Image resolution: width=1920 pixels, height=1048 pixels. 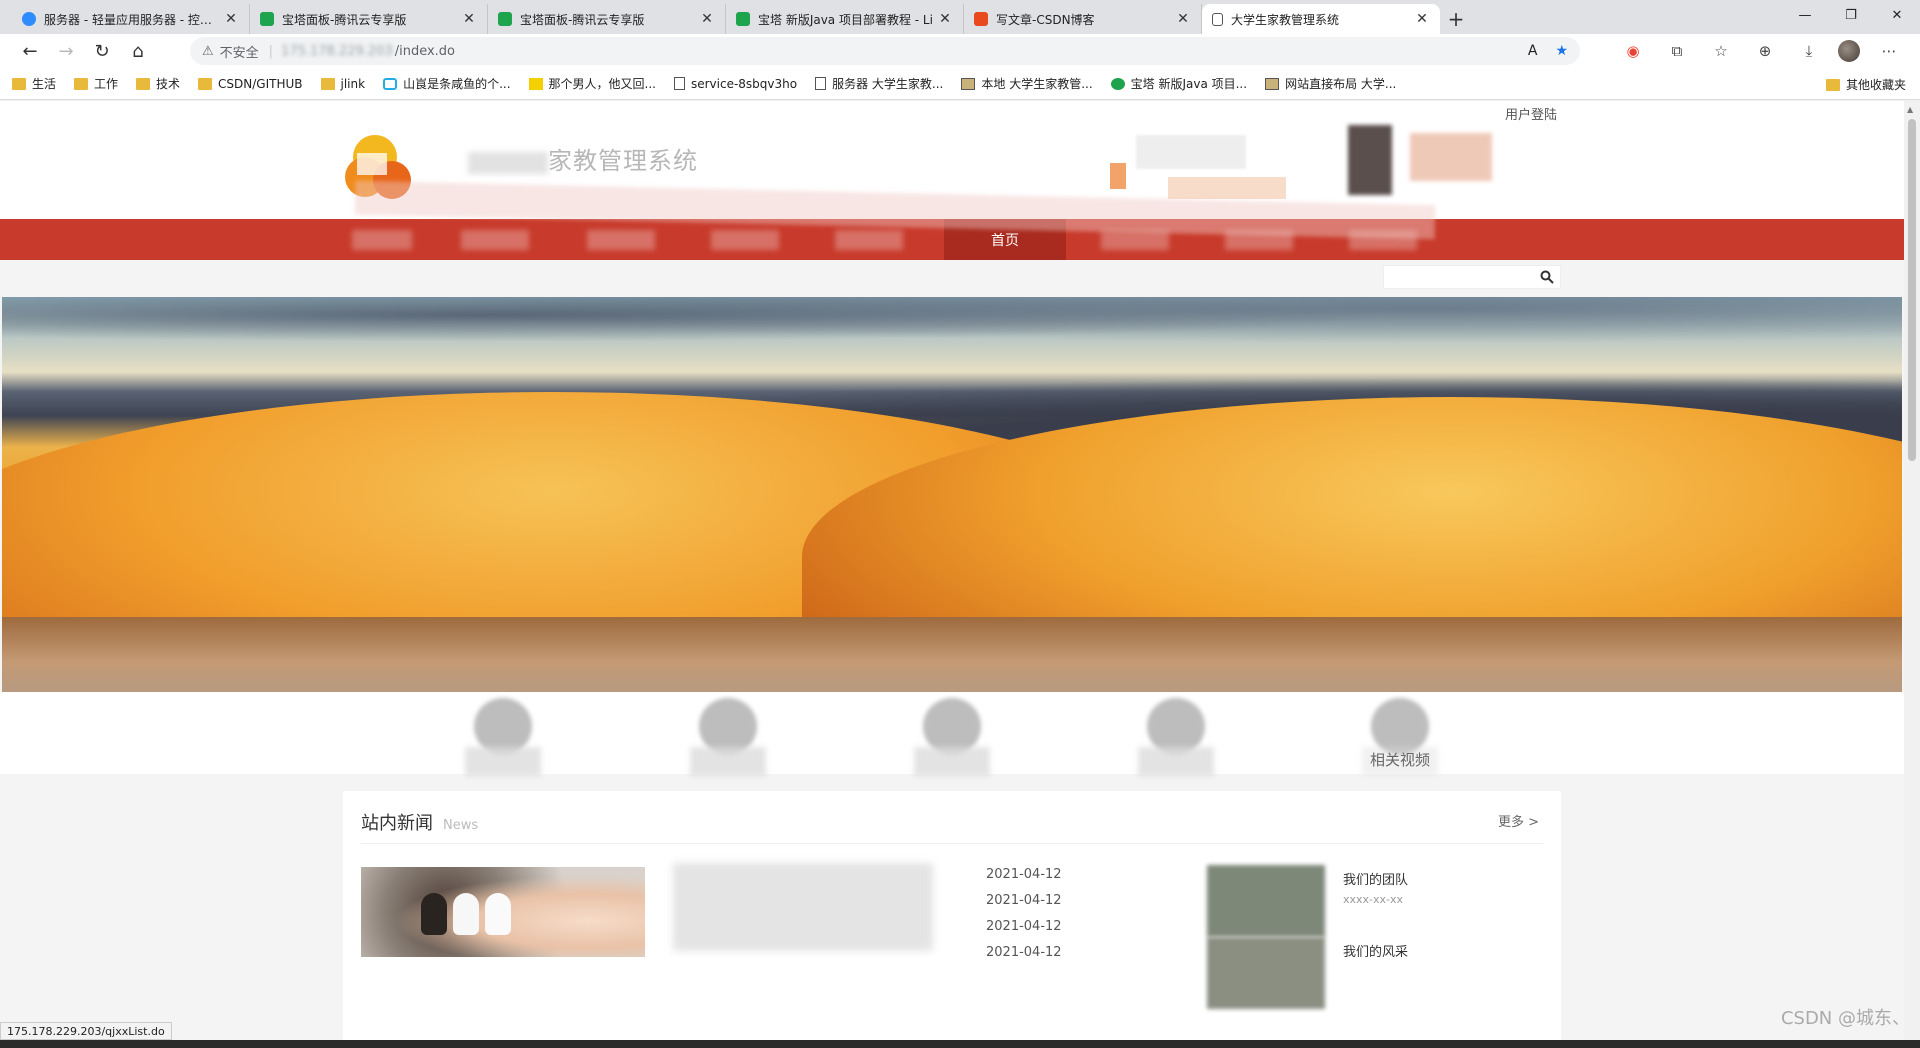 What do you see at coordinates (1912, 290) in the screenshot?
I see `scrollbar-thumb` at bounding box center [1912, 290].